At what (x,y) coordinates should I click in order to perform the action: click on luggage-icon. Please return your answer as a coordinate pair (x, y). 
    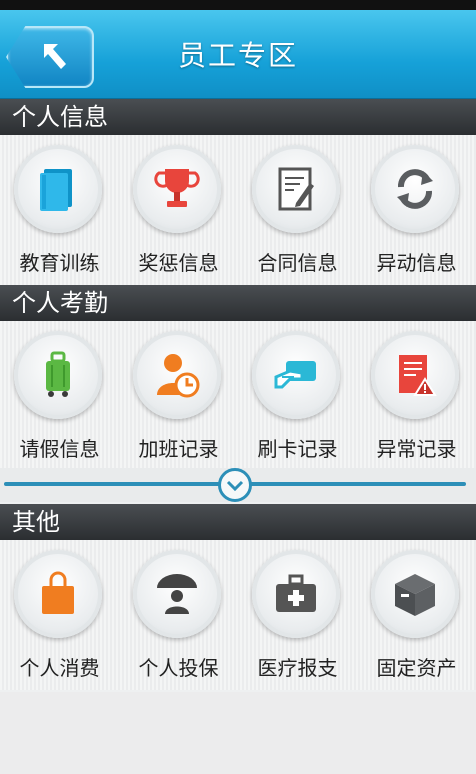
    Looking at the image, I should click on (58, 374).